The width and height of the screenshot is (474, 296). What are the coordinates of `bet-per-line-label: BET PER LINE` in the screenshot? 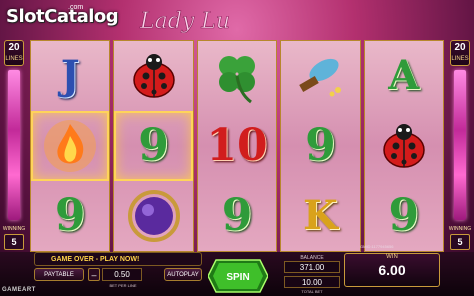 It's located at (123, 285).